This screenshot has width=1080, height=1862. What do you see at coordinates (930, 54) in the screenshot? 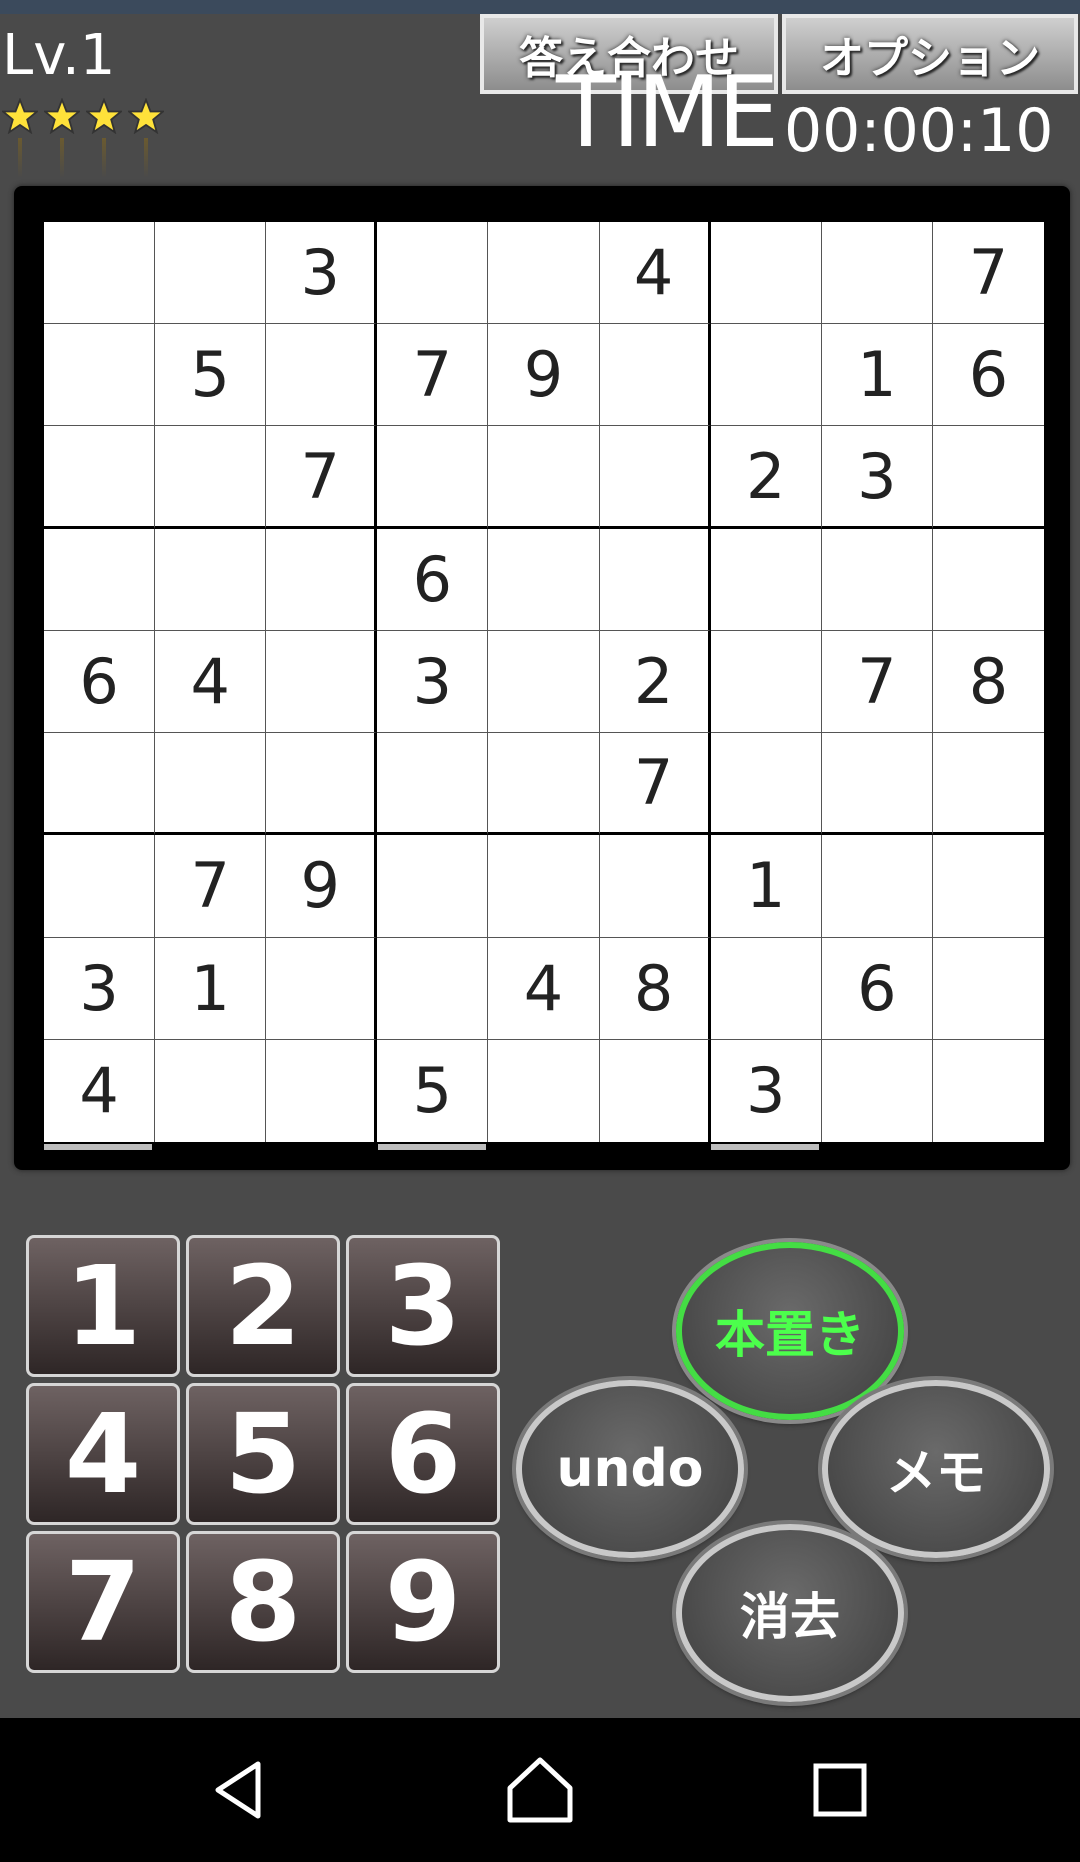
I see `options-button: オプション` at bounding box center [930, 54].